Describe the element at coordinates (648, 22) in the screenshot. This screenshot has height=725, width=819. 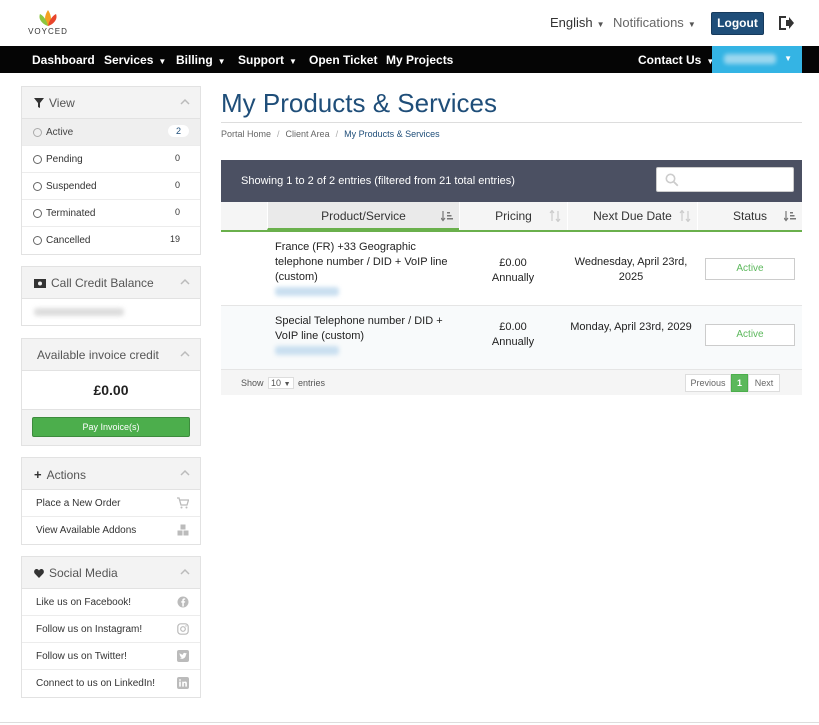
I see `notifications-label: Notifications` at that location.